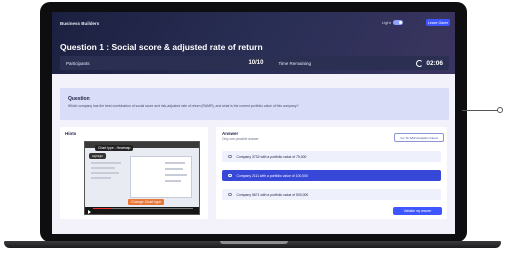 Image resolution: width=505 pixels, height=258 pixels. I want to click on video-tag-highlight: Highlight, so click(97, 156).